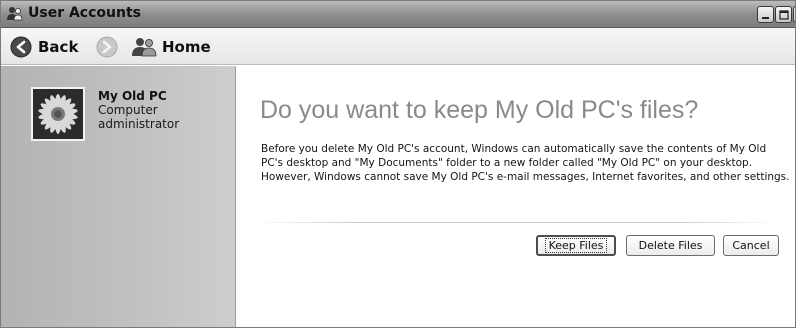  Describe the element at coordinates (139, 117) in the screenshot. I see `user-role: Computer administrator` at that location.